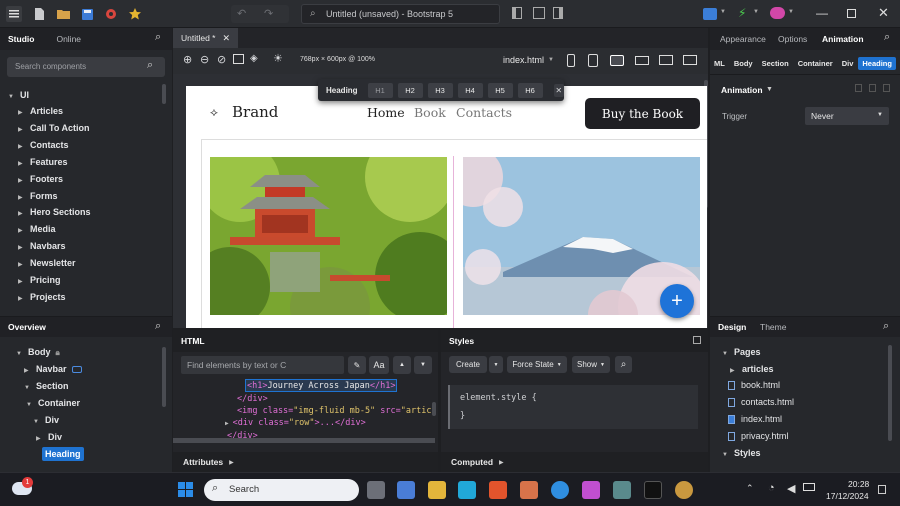  Describe the element at coordinates (752, 369) in the screenshot. I see `folder-articles: ▶ articles` at that location.